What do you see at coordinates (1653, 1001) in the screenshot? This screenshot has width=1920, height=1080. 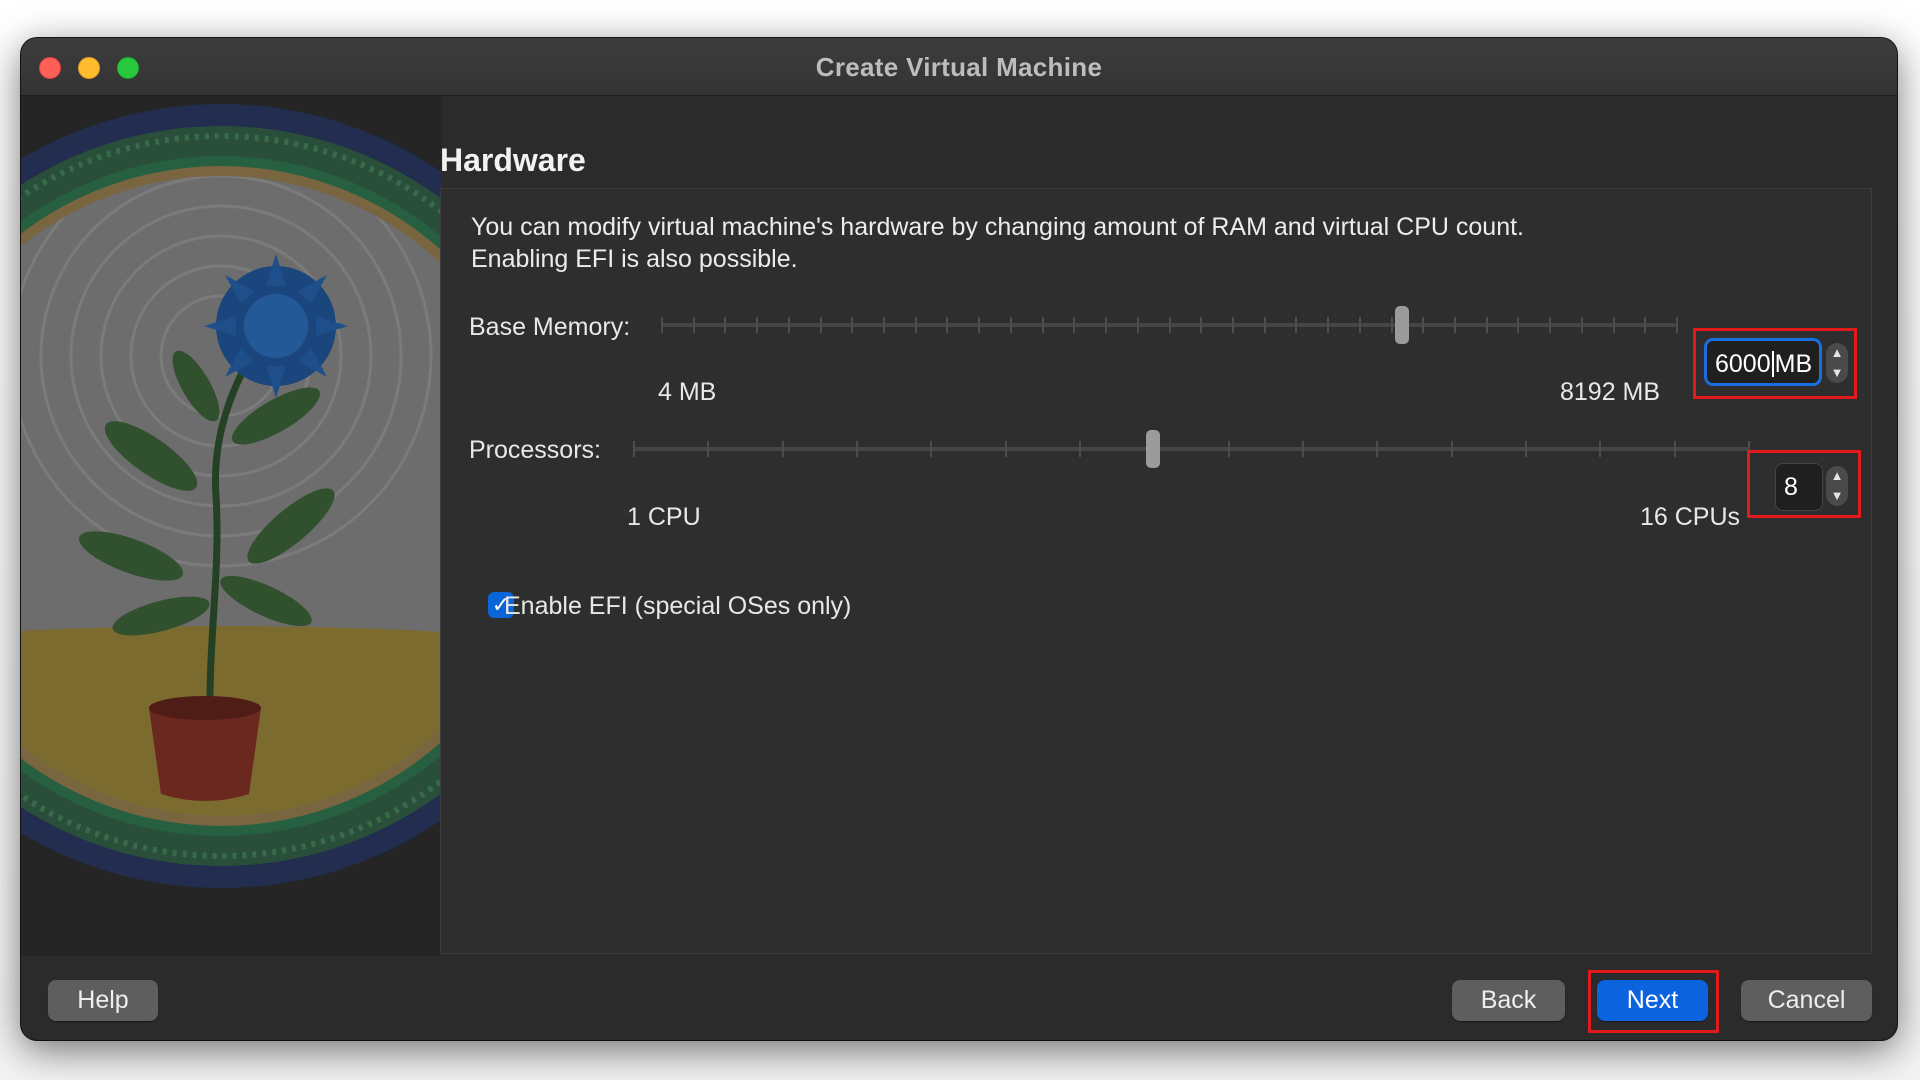 I see `next-highlight-box` at bounding box center [1653, 1001].